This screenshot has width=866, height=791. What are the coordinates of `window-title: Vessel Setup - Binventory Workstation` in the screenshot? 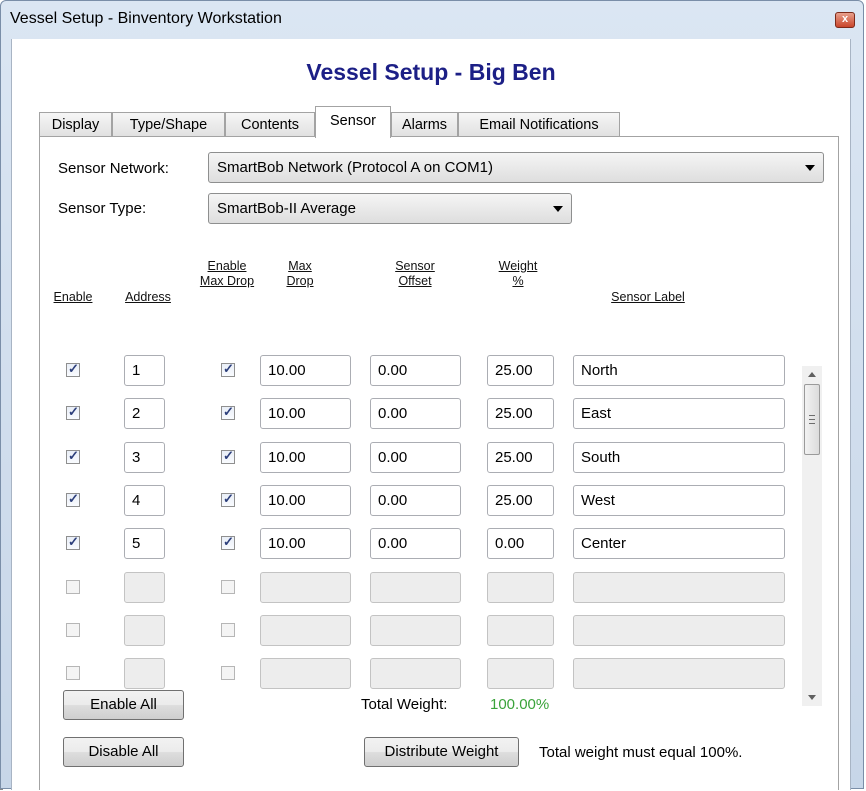 It's located at (146, 18).